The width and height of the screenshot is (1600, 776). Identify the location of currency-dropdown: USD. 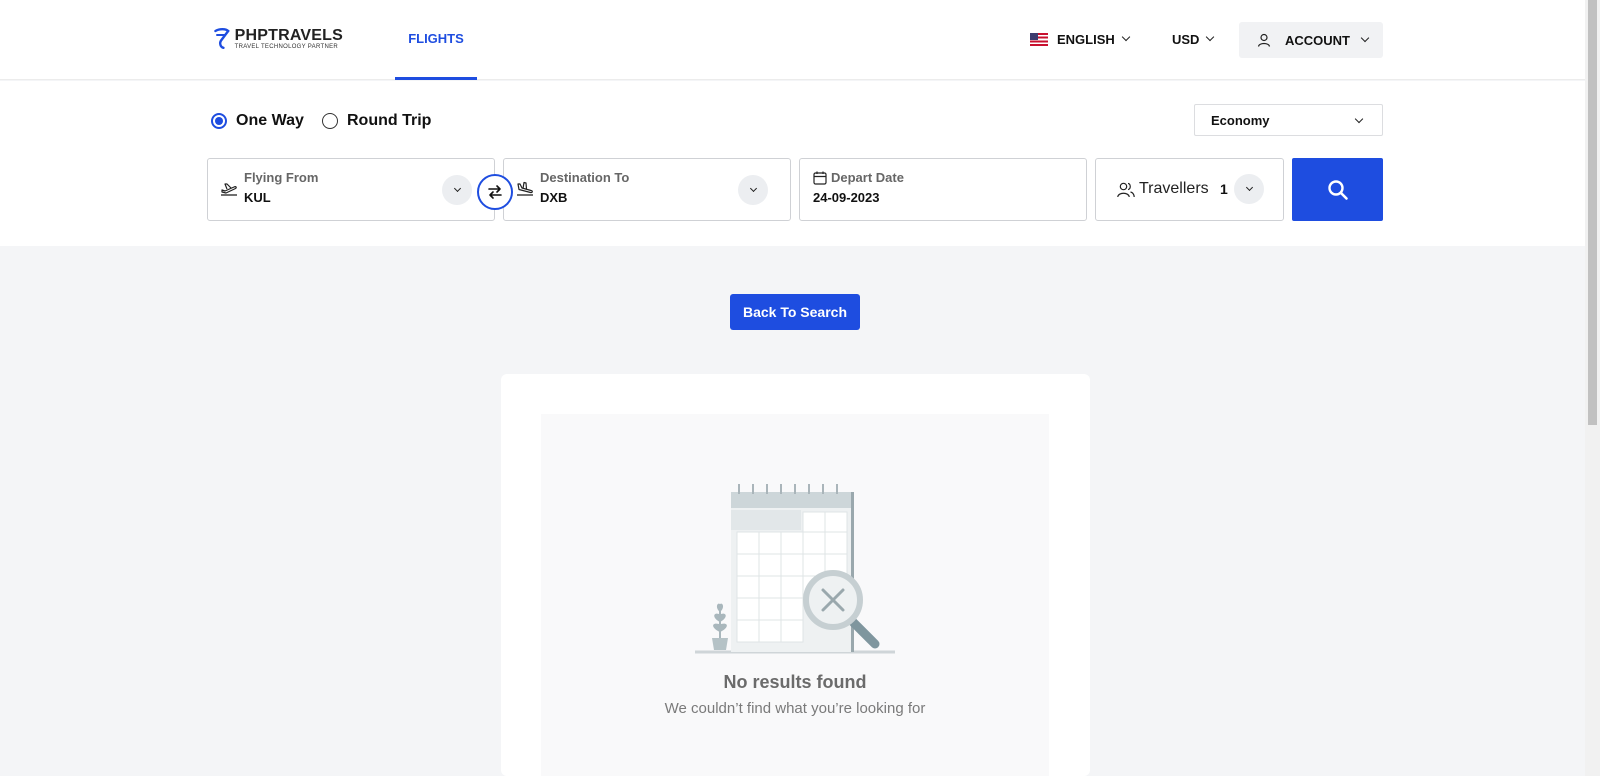
(1193, 39).